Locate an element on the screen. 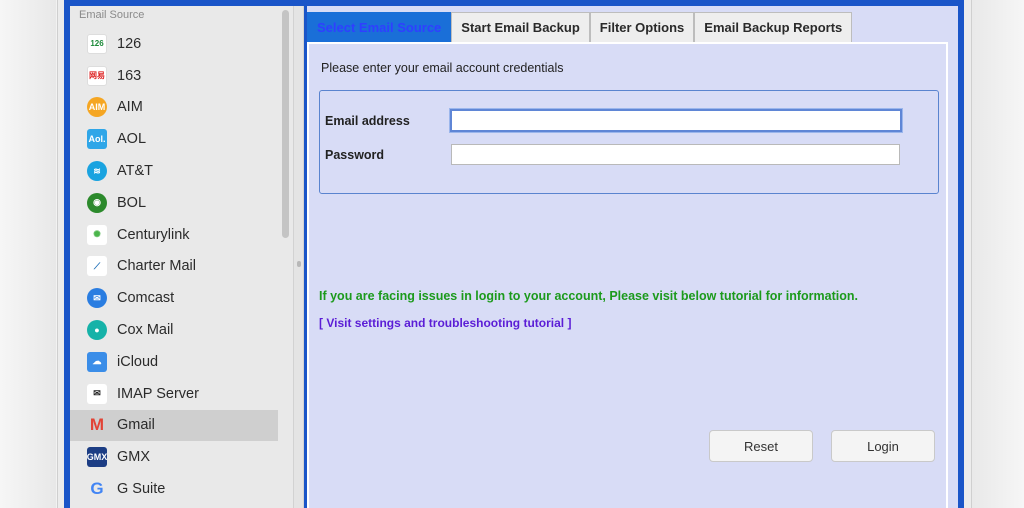  email-address-label: Email address is located at coordinates (367, 121).